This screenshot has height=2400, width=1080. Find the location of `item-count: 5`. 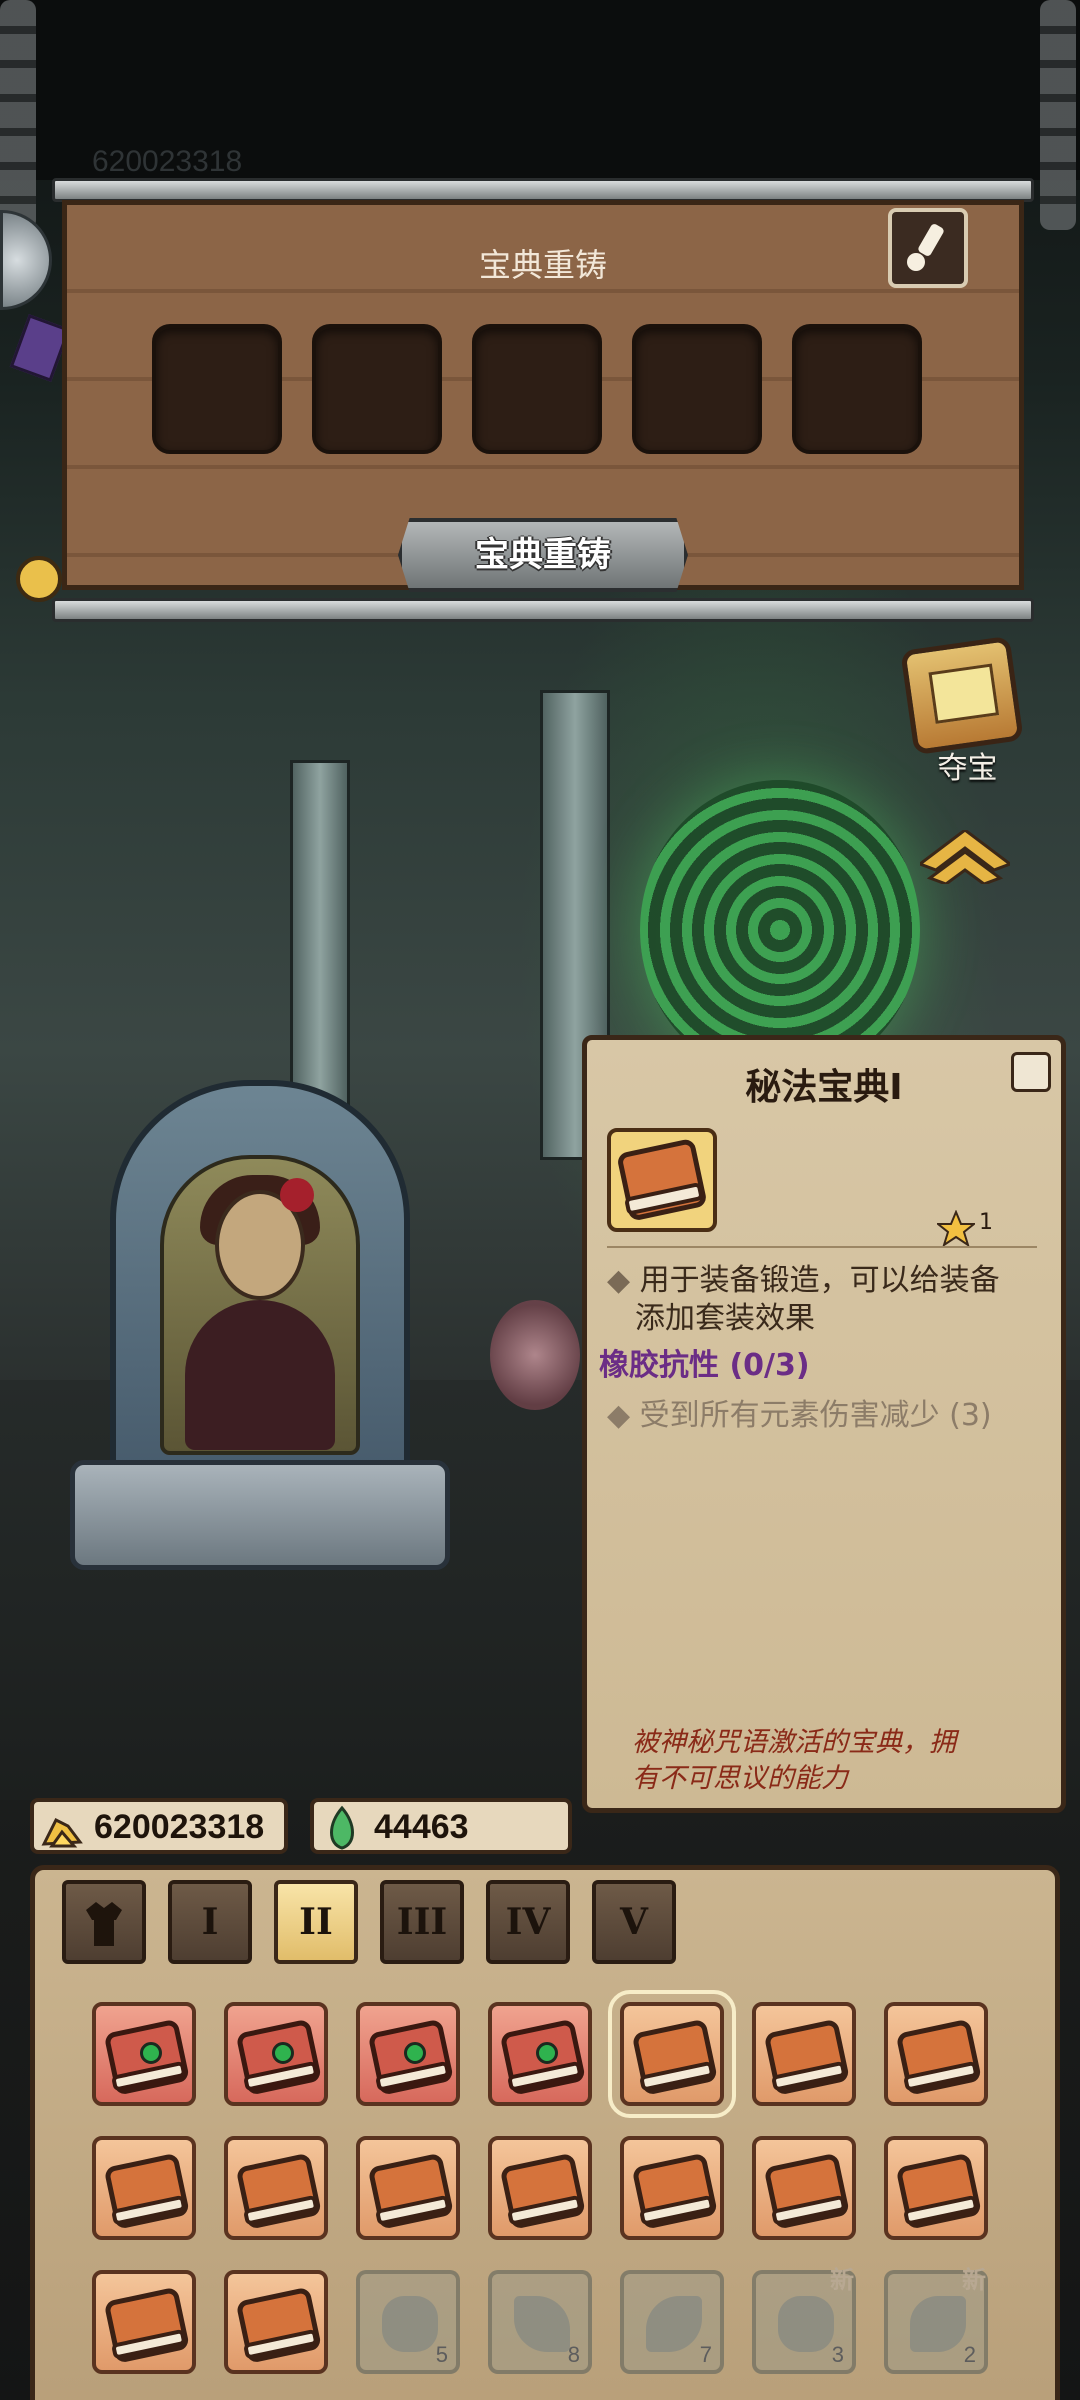

item-count: 5 is located at coordinates (441, 2354).